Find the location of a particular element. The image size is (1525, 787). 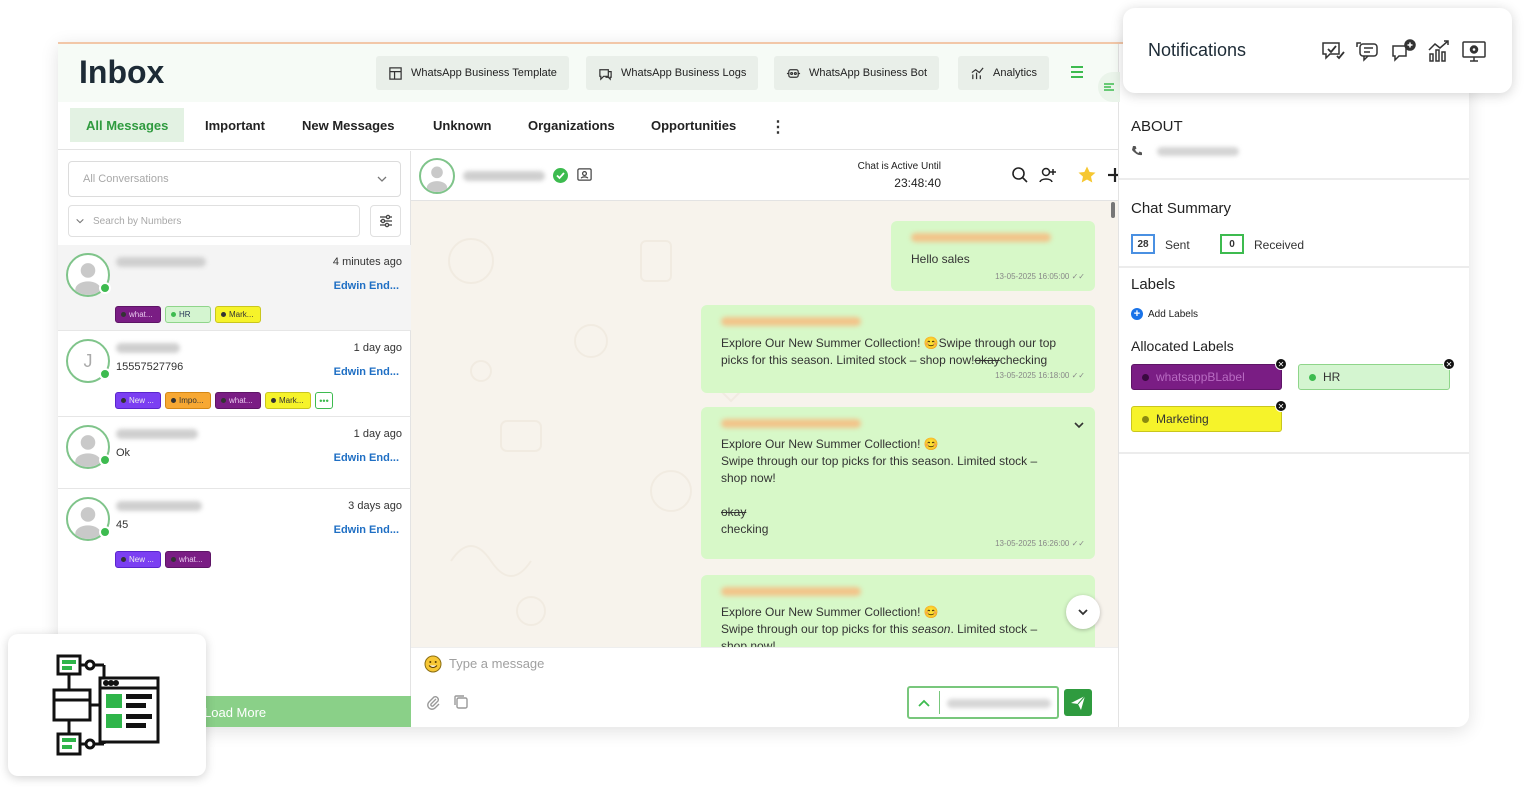

chat-bubbles-icon is located at coordinates (1368, 51).